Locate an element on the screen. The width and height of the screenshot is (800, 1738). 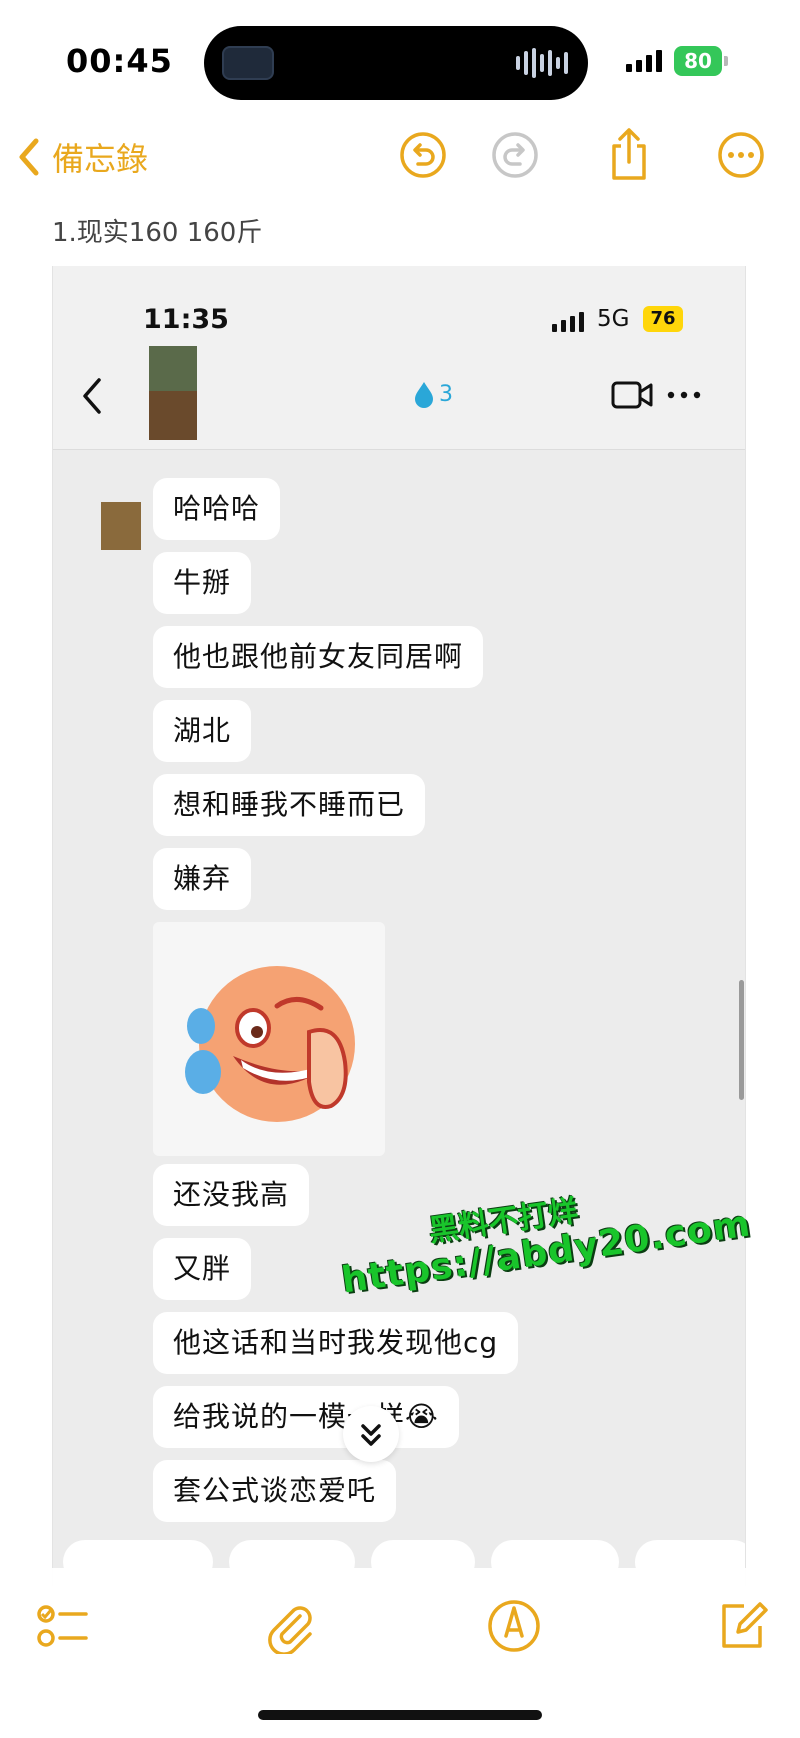
attachment-icon is located at coordinates (290, 1626).